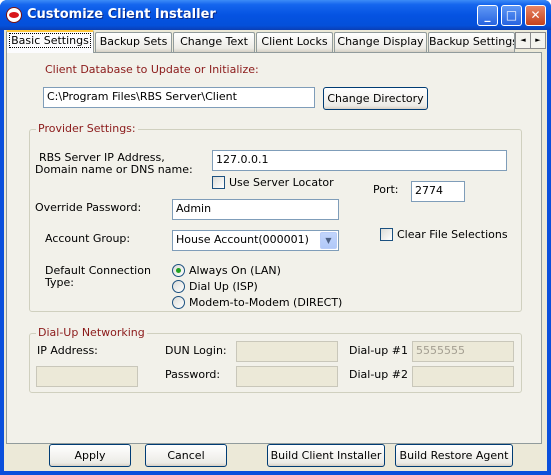 The height and width of the screenshot is (475, 551). I want to click on dun-login-label: DUN Login:, so click(196, 350).